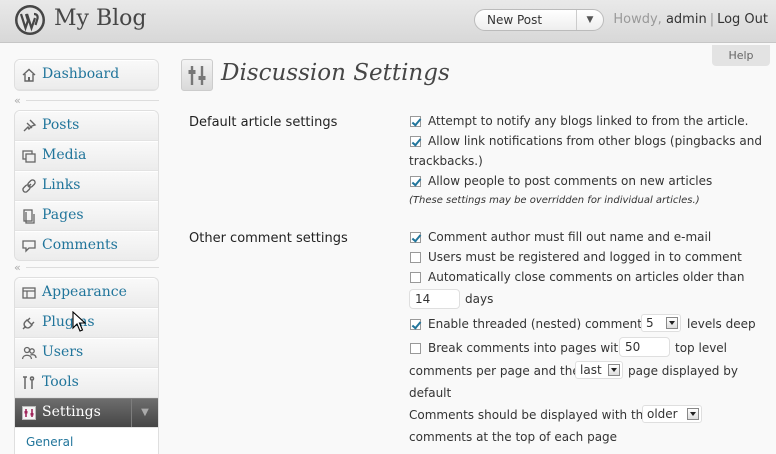 This screenshot has width=776, height=454. Describe the element at coordinates (29, 156) in the screenshot. I see `media-icon` at that location.